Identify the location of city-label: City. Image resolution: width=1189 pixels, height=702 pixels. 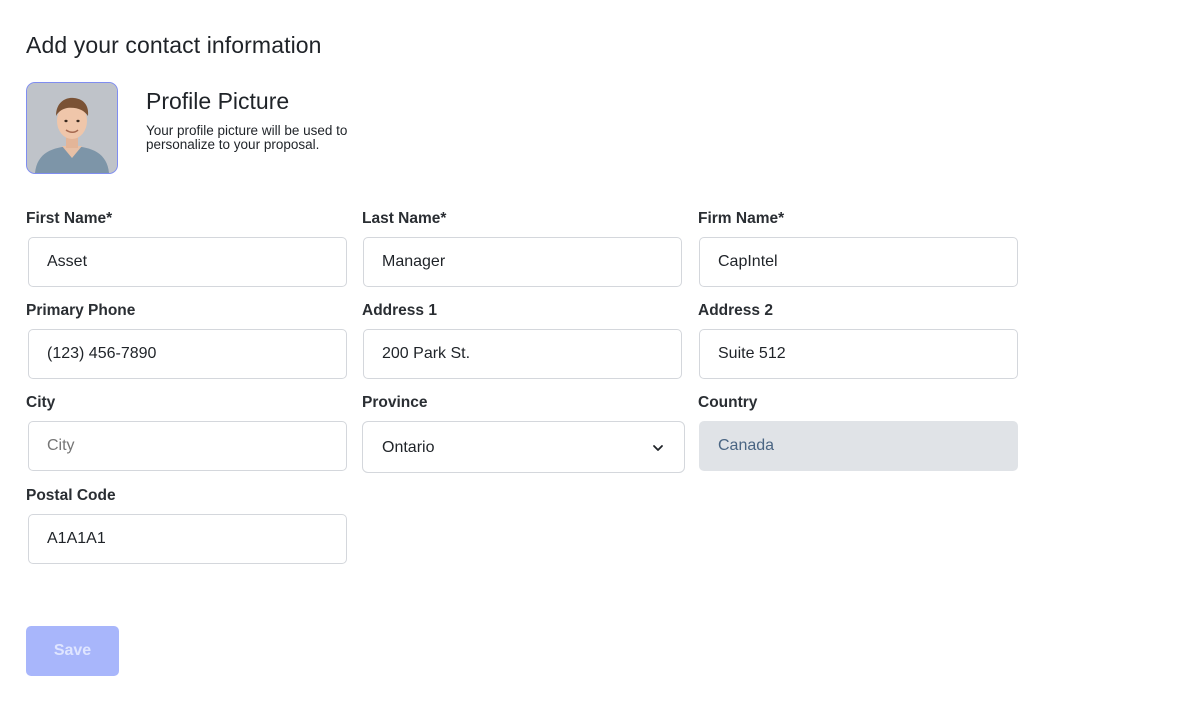
(41, 402).